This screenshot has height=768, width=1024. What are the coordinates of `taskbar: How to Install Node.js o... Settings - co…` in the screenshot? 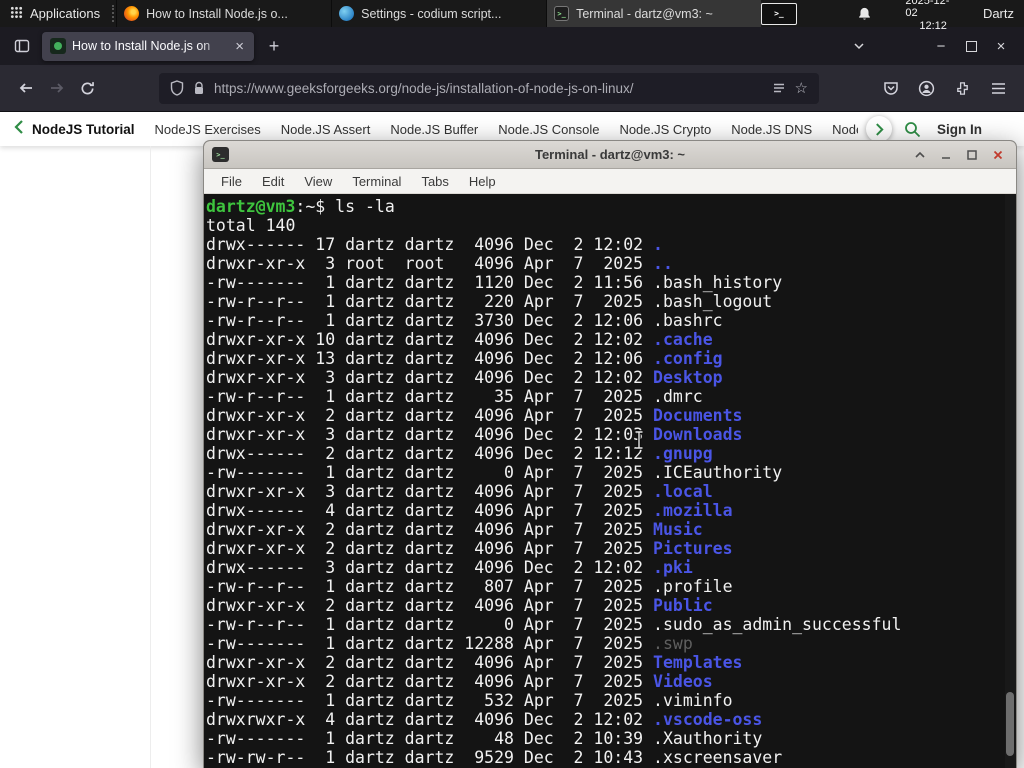 It's located at (439, 13).